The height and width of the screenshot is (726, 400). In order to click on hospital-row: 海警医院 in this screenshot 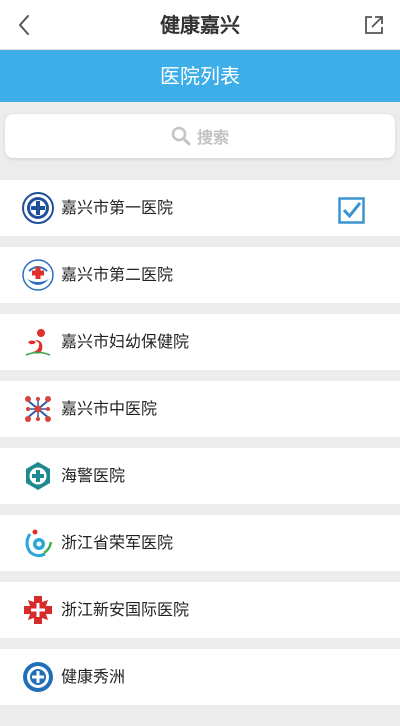, I will do `click(200, 476)`.